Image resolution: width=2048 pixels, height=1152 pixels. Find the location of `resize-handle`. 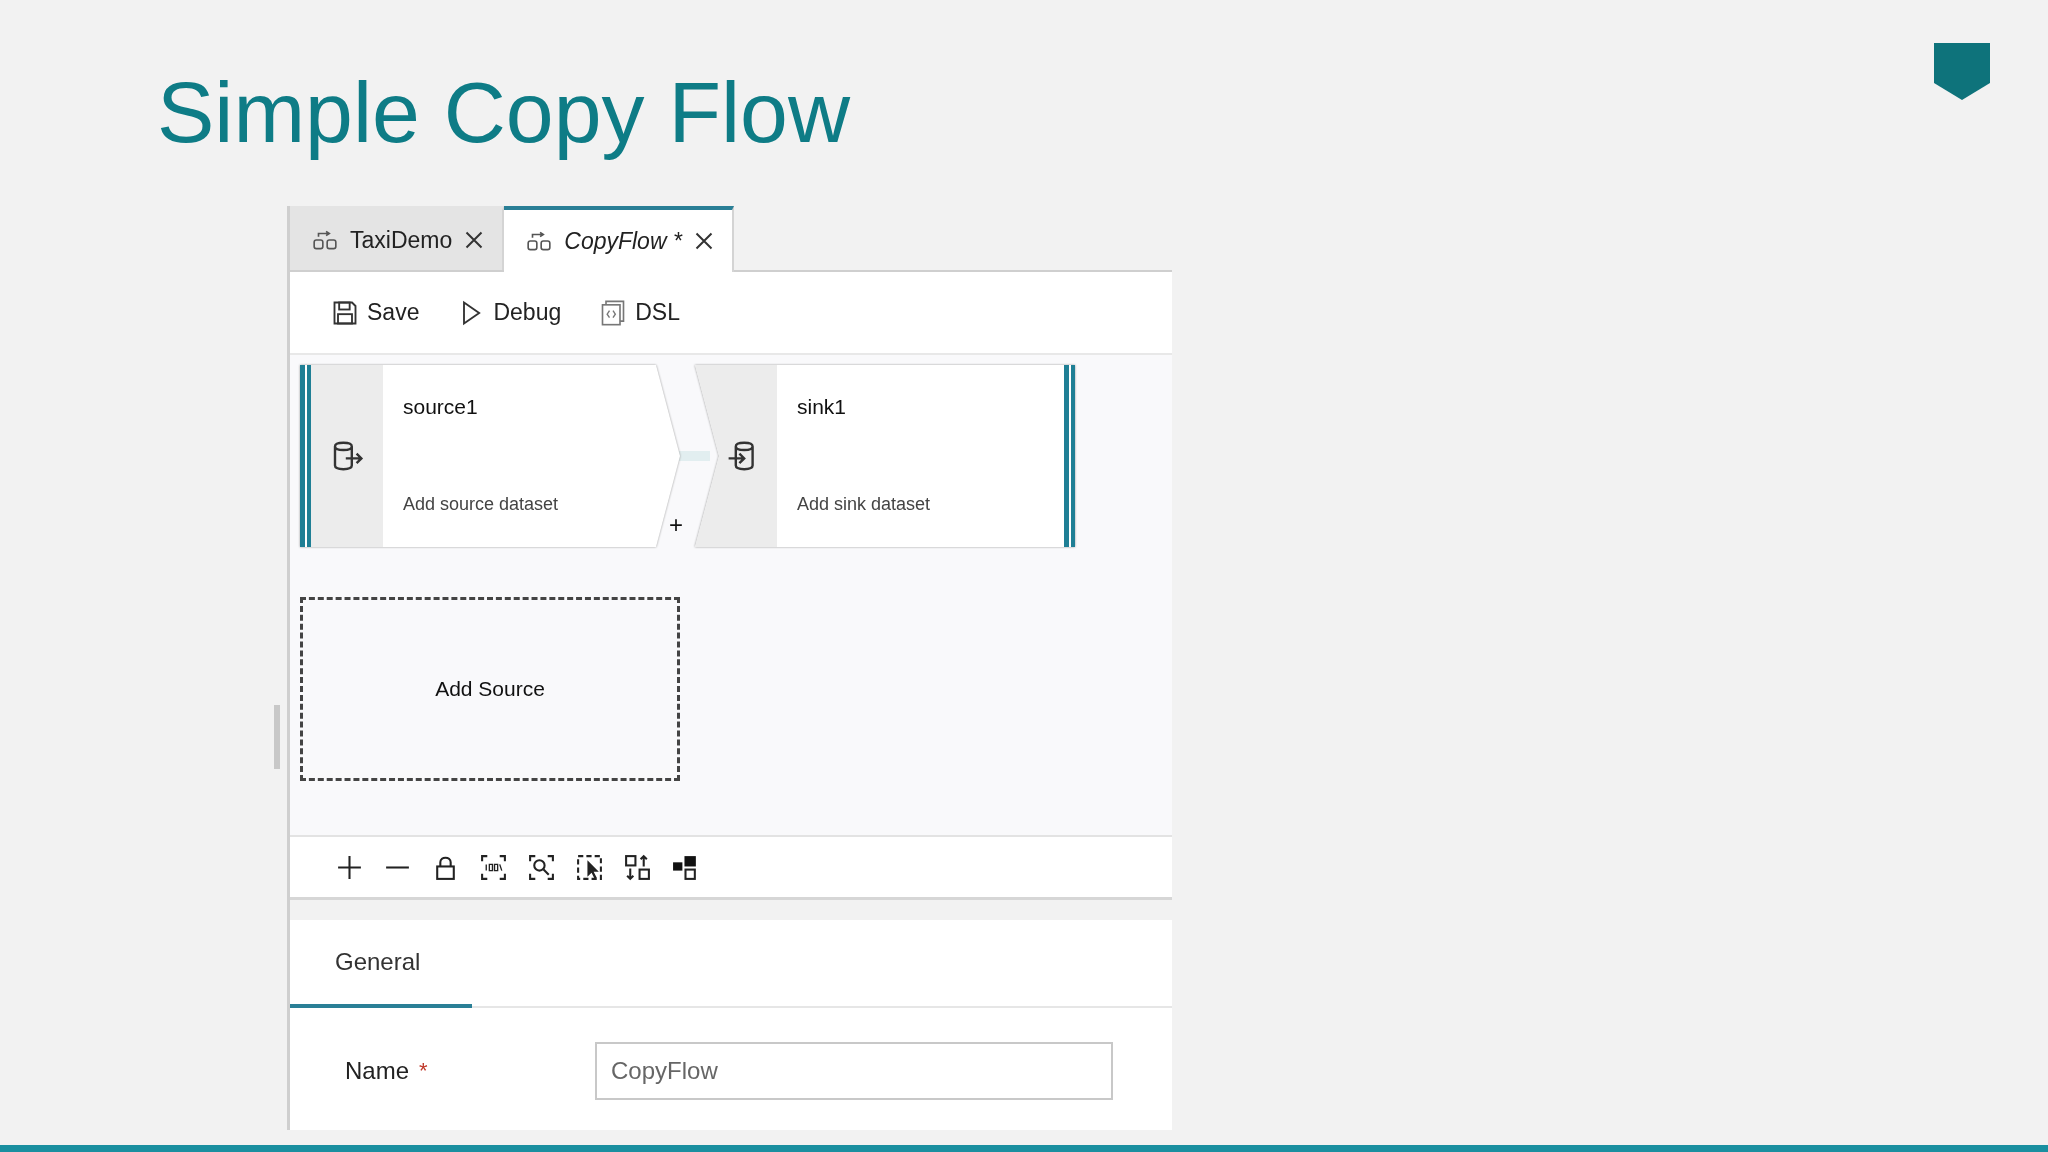

resize-handle is located at coordinates (277, 737).